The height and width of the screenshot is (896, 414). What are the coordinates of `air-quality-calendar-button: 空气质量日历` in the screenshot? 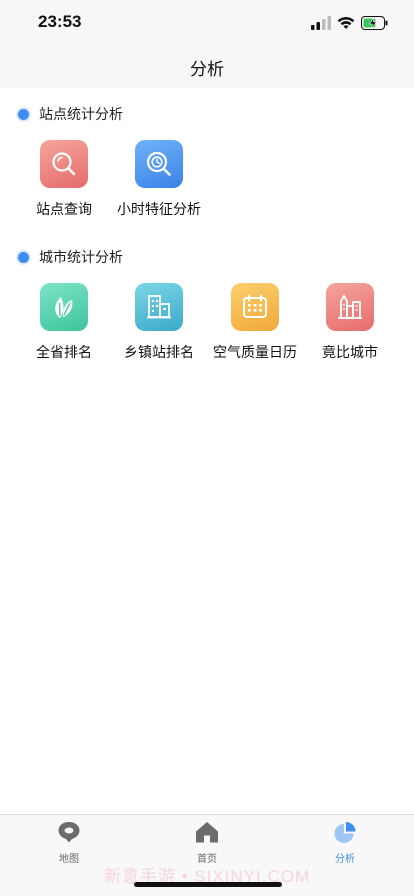 It's located at (255, 323).